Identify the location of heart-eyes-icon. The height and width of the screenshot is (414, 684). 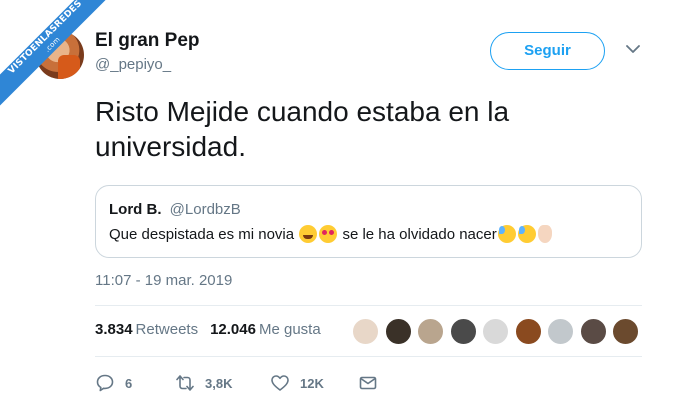
(328, 234).